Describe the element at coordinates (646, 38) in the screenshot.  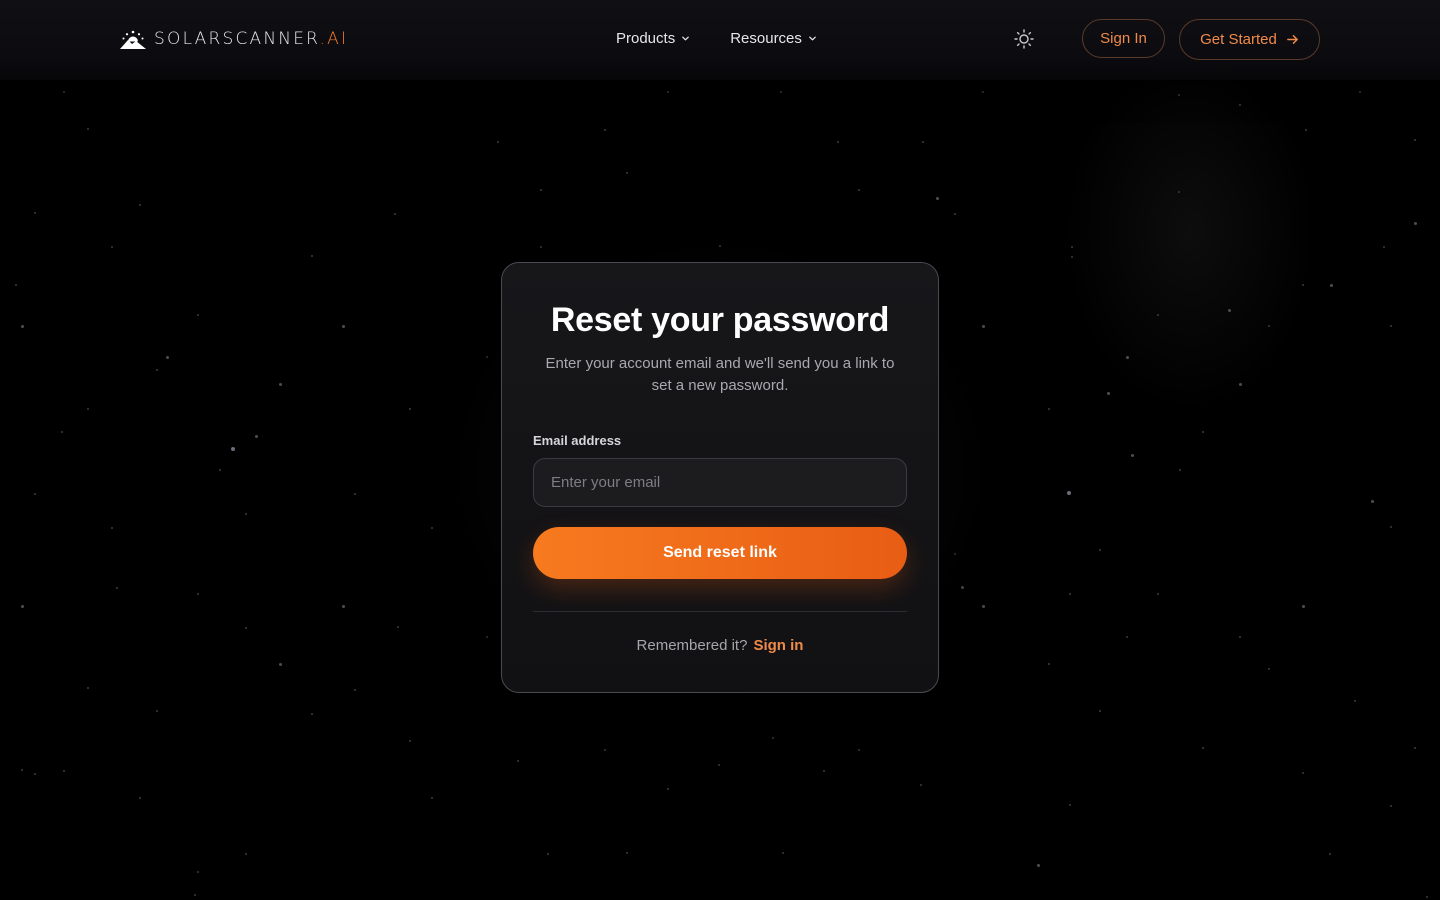
I see `nav-products-label: Products` at that location.